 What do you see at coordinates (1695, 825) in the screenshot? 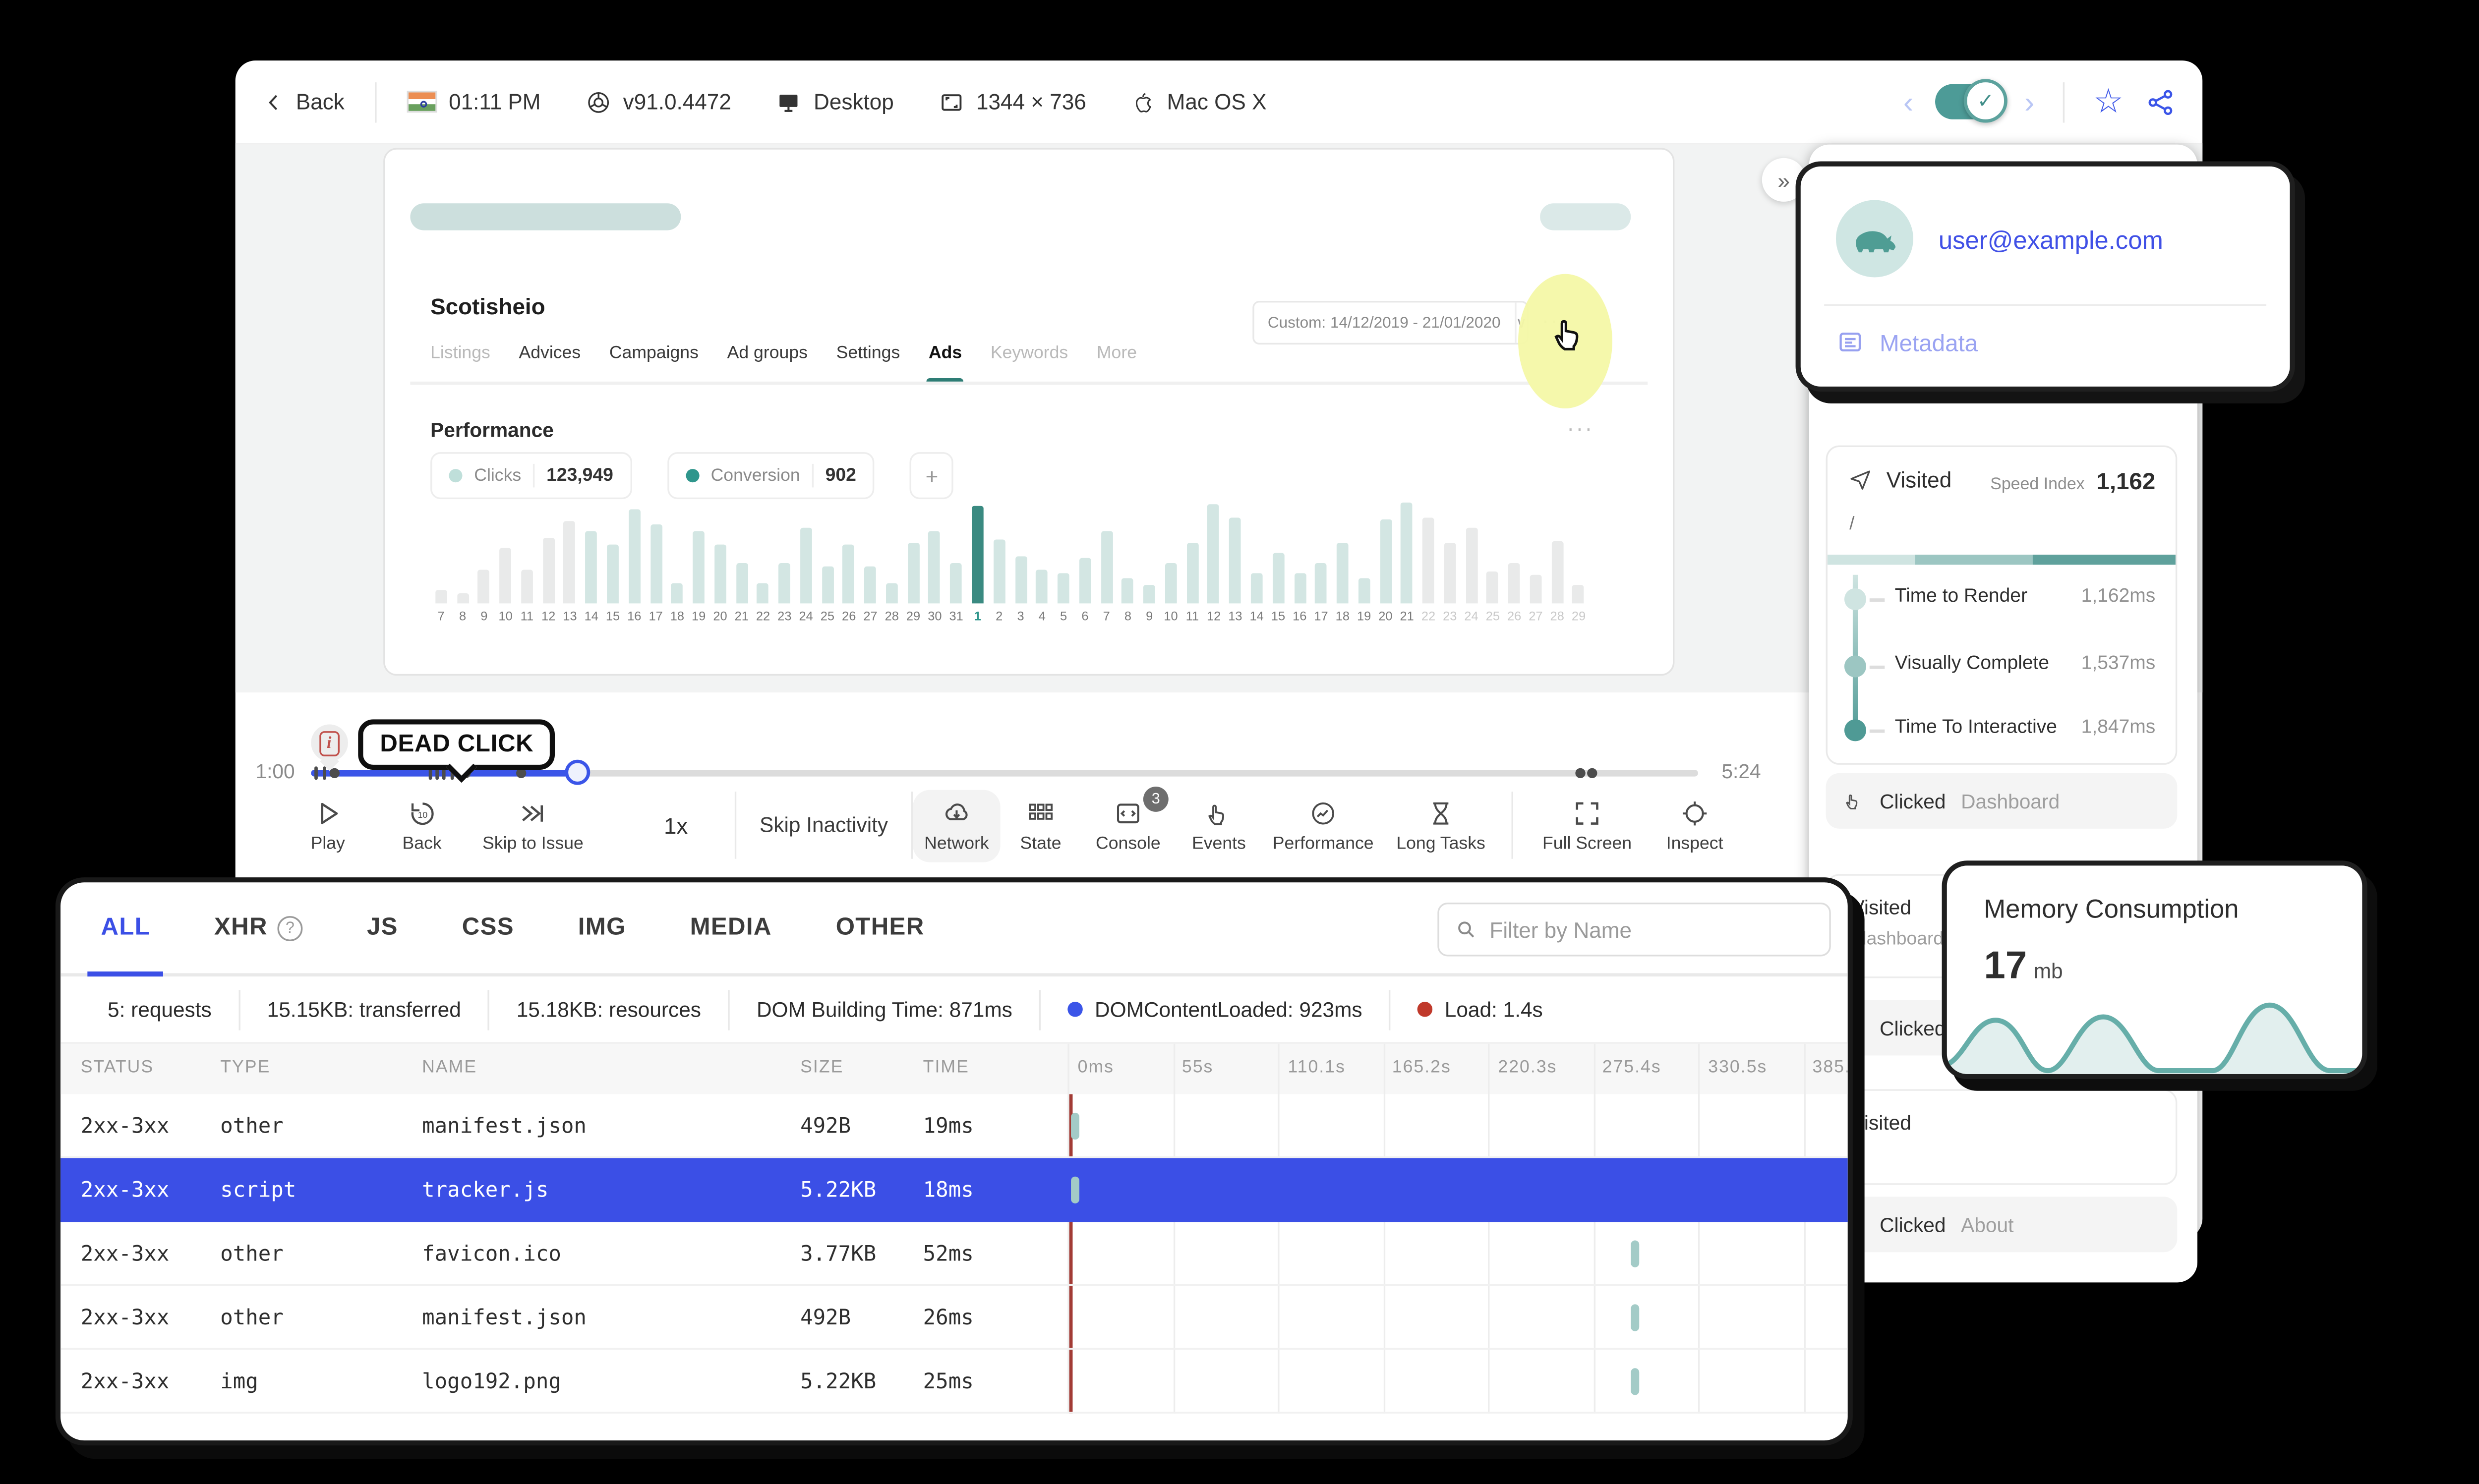
I see `inspect-button: Inspect` at bounding box center [1695, 825].